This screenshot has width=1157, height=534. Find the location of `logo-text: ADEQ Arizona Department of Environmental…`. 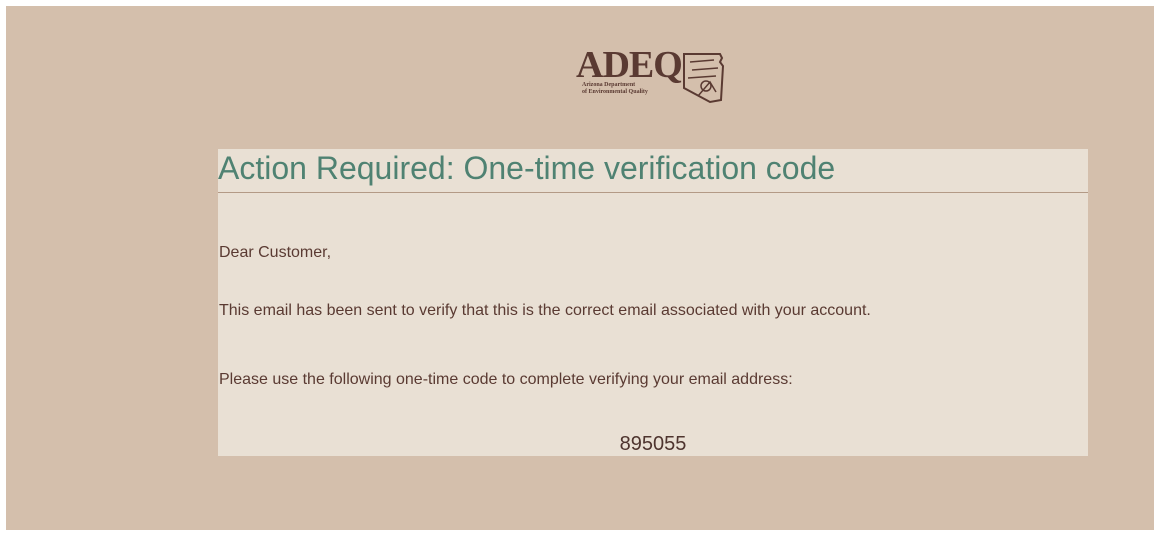

logo-text: ADEQ Arizona Department of Environmental… is located at coordinates (629, 70).